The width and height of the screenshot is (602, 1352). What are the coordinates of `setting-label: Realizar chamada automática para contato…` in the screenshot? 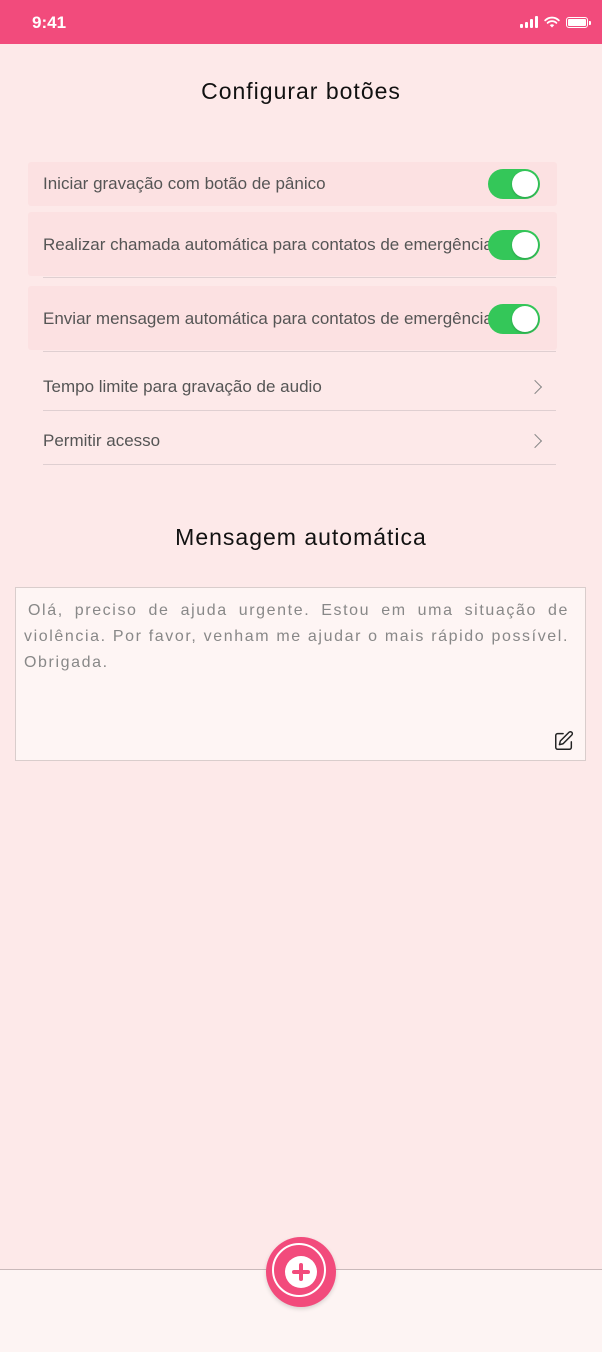 It's located at (268, 244).